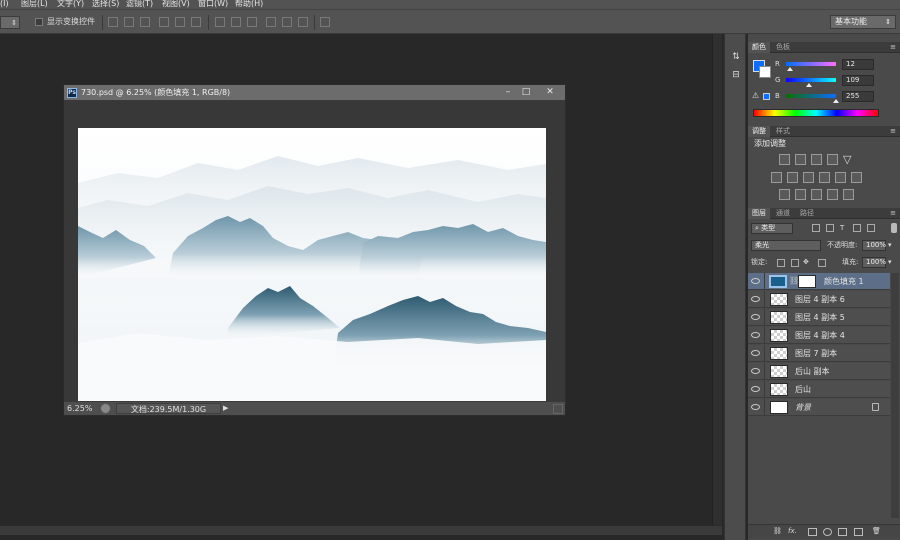  What do you see at coordinates (781, 263) in the screenshot?
I see `lock-transparency-icon` at bounding box center [781, 263].